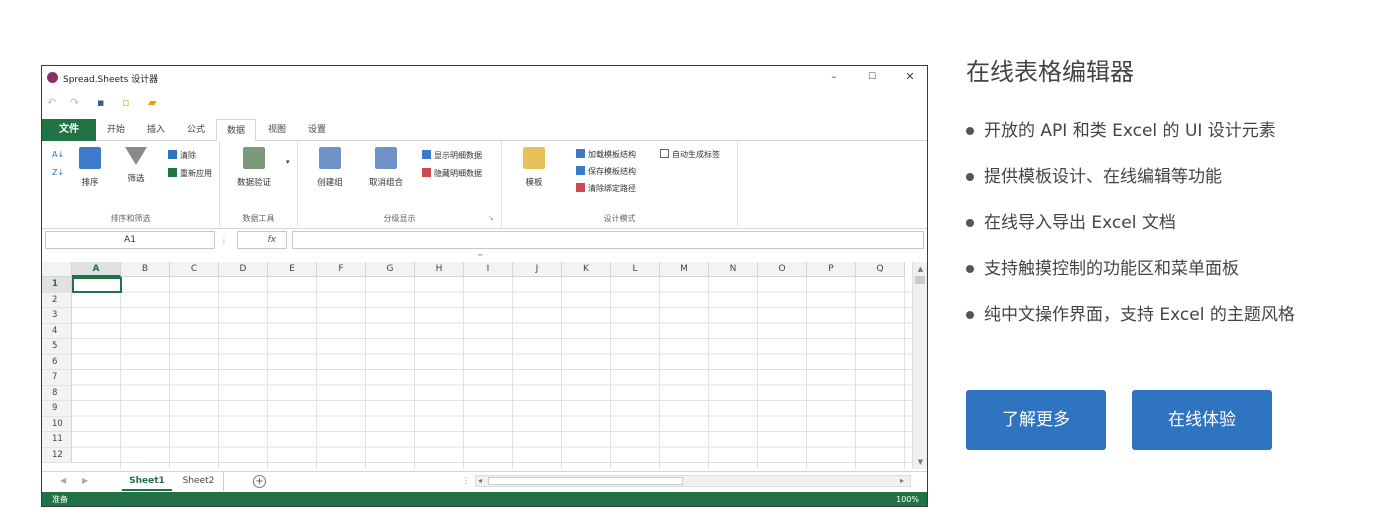  I want to click on row-header-7: 7, so click(57, 378).